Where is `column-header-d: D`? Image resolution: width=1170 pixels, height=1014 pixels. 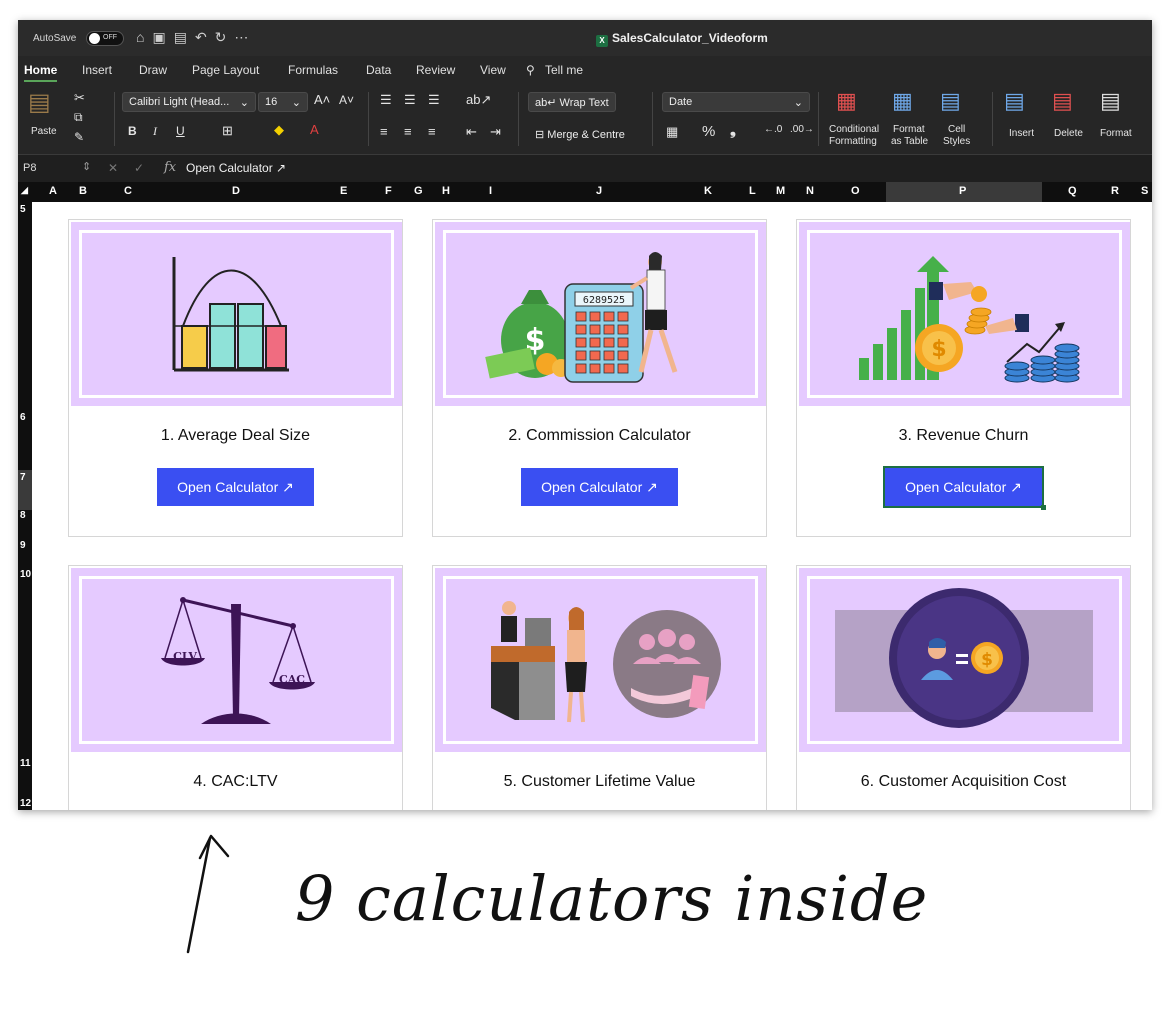
column-header-d: D is located at coordinates (236, 191).